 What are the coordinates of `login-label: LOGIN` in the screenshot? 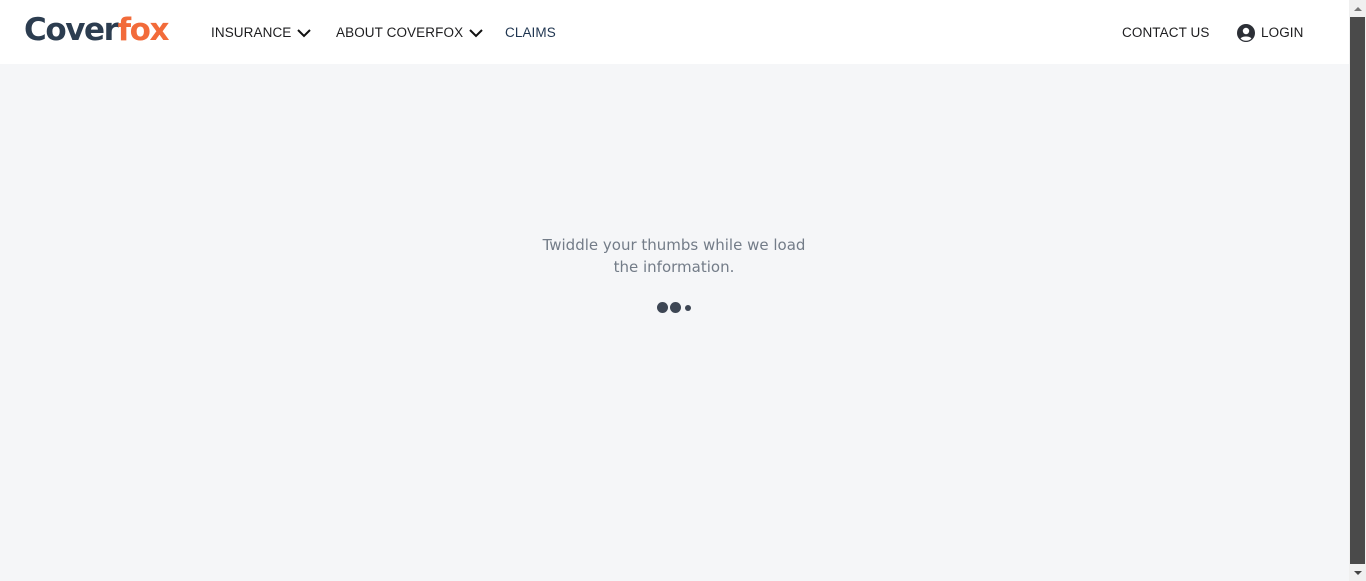 It's located at (1282, 32).